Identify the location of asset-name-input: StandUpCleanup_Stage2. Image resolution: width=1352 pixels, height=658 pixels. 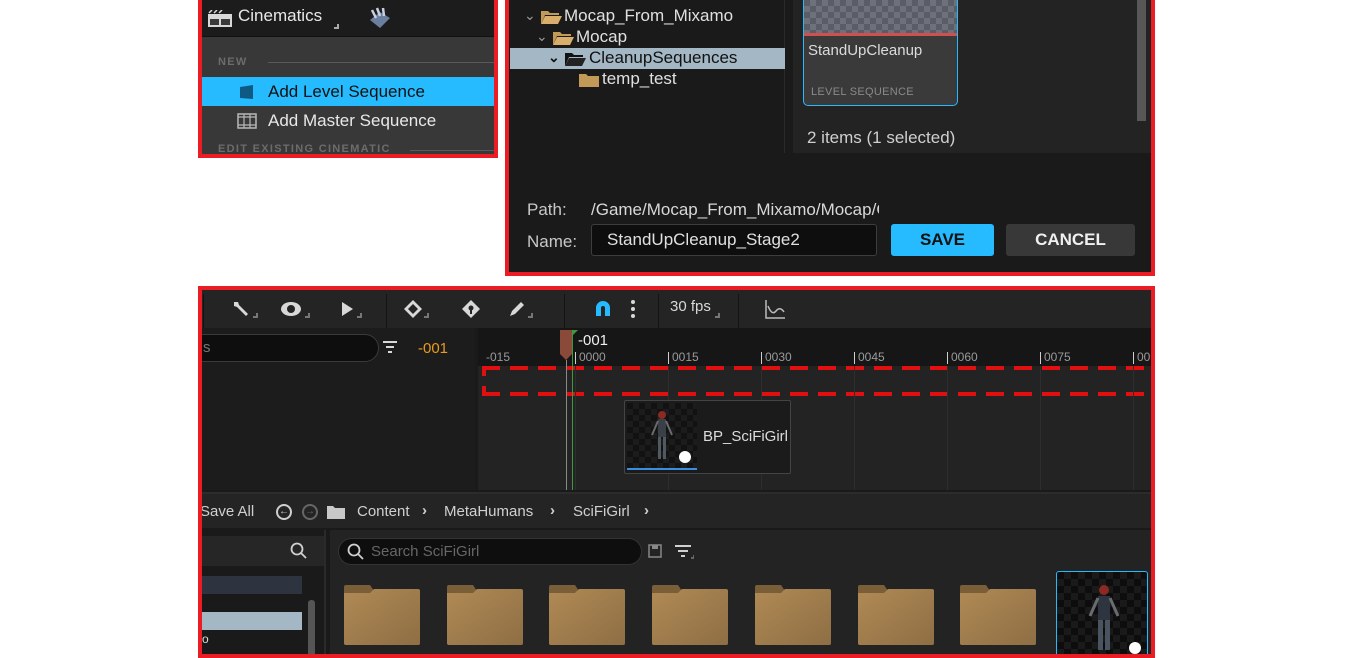
(734, 240).